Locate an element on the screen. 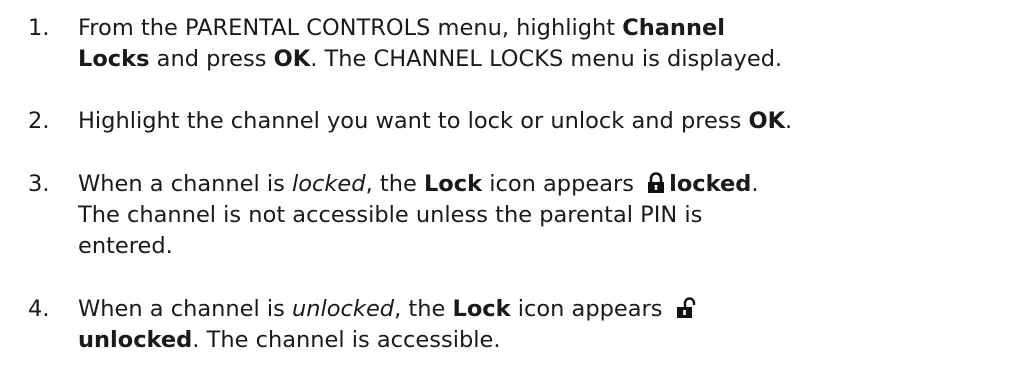 The image size is (1009, 367). step-number: 3. is located at coordinates (39, 184).